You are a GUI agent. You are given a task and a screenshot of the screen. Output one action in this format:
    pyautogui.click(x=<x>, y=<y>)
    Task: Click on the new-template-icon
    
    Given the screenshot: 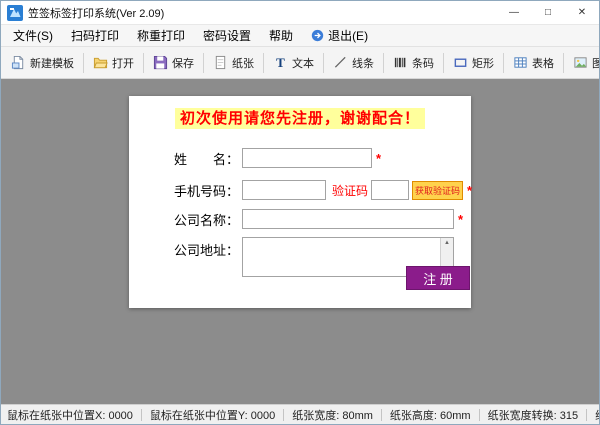 What is the action you would take?
    pyautogui.click(x=18, y=62)
    